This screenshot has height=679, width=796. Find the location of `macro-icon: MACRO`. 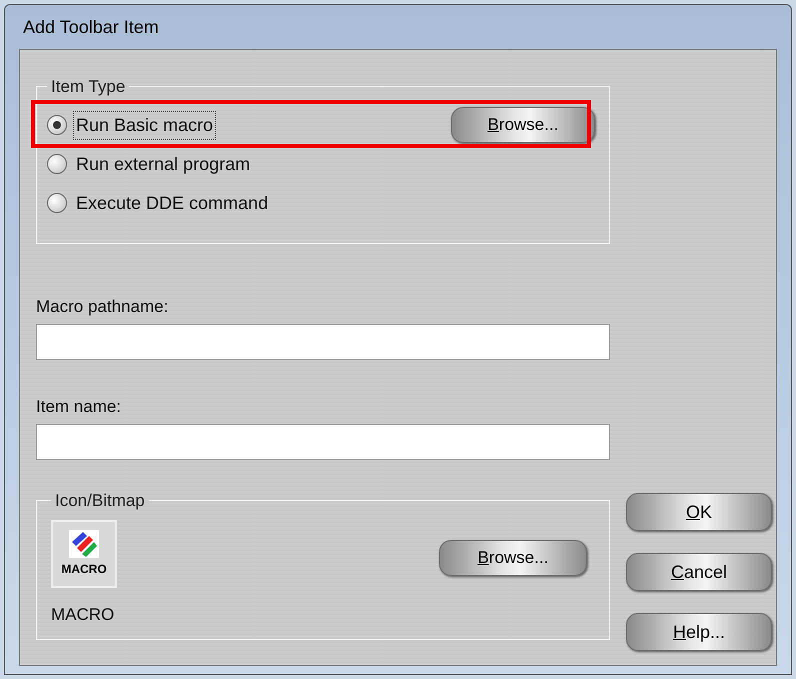

macro-icon: MACRO is located at coordinates (84, 554).